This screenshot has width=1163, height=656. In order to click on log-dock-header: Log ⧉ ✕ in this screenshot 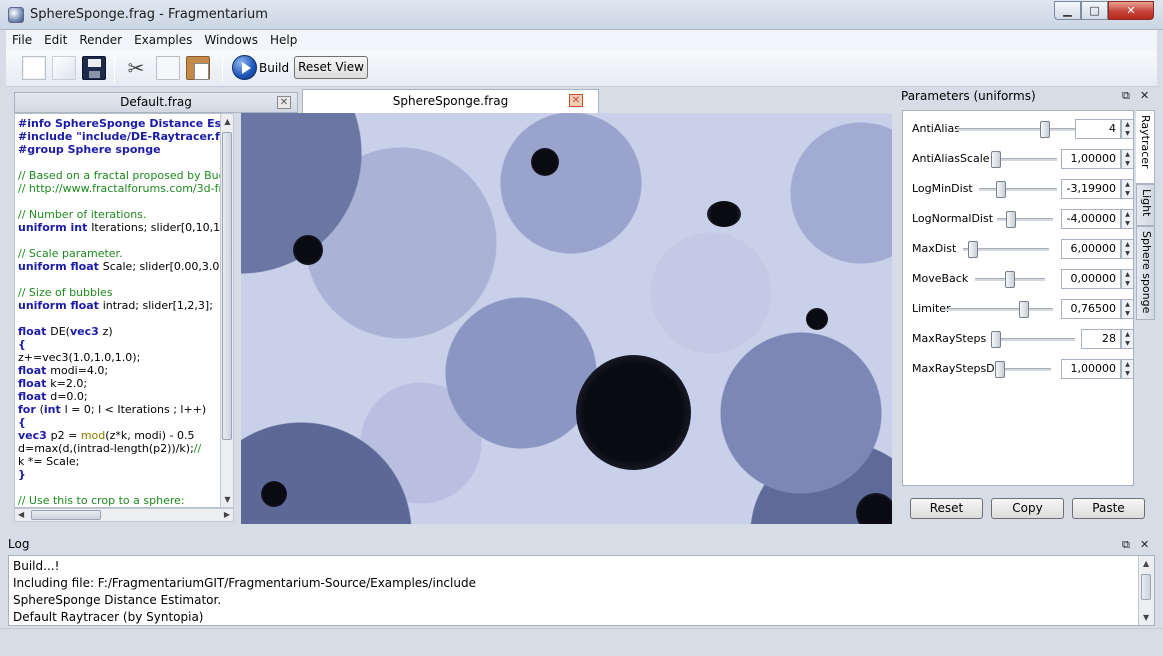, I will do `click(583, 545)`.